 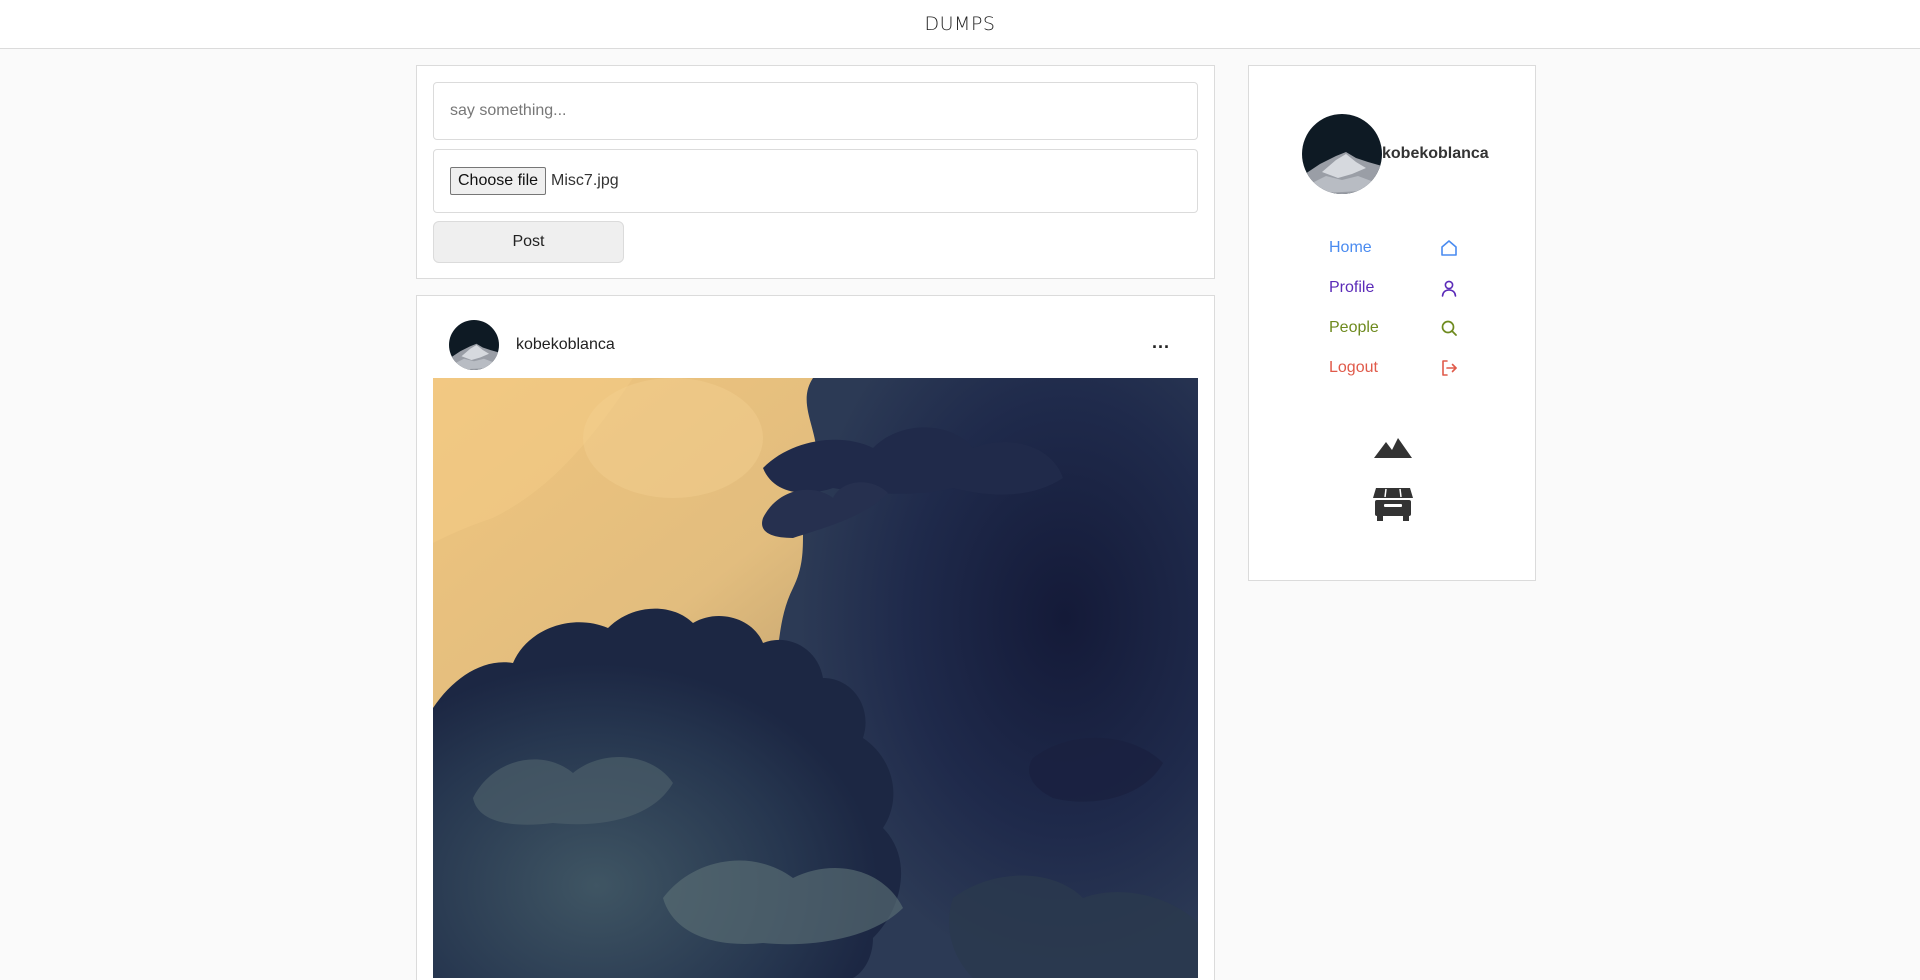 What do you see at coordinates (1353, 367) in the screenshot?
I see `sidebar-item-label: Logout` at bounding box center [1353, 367].